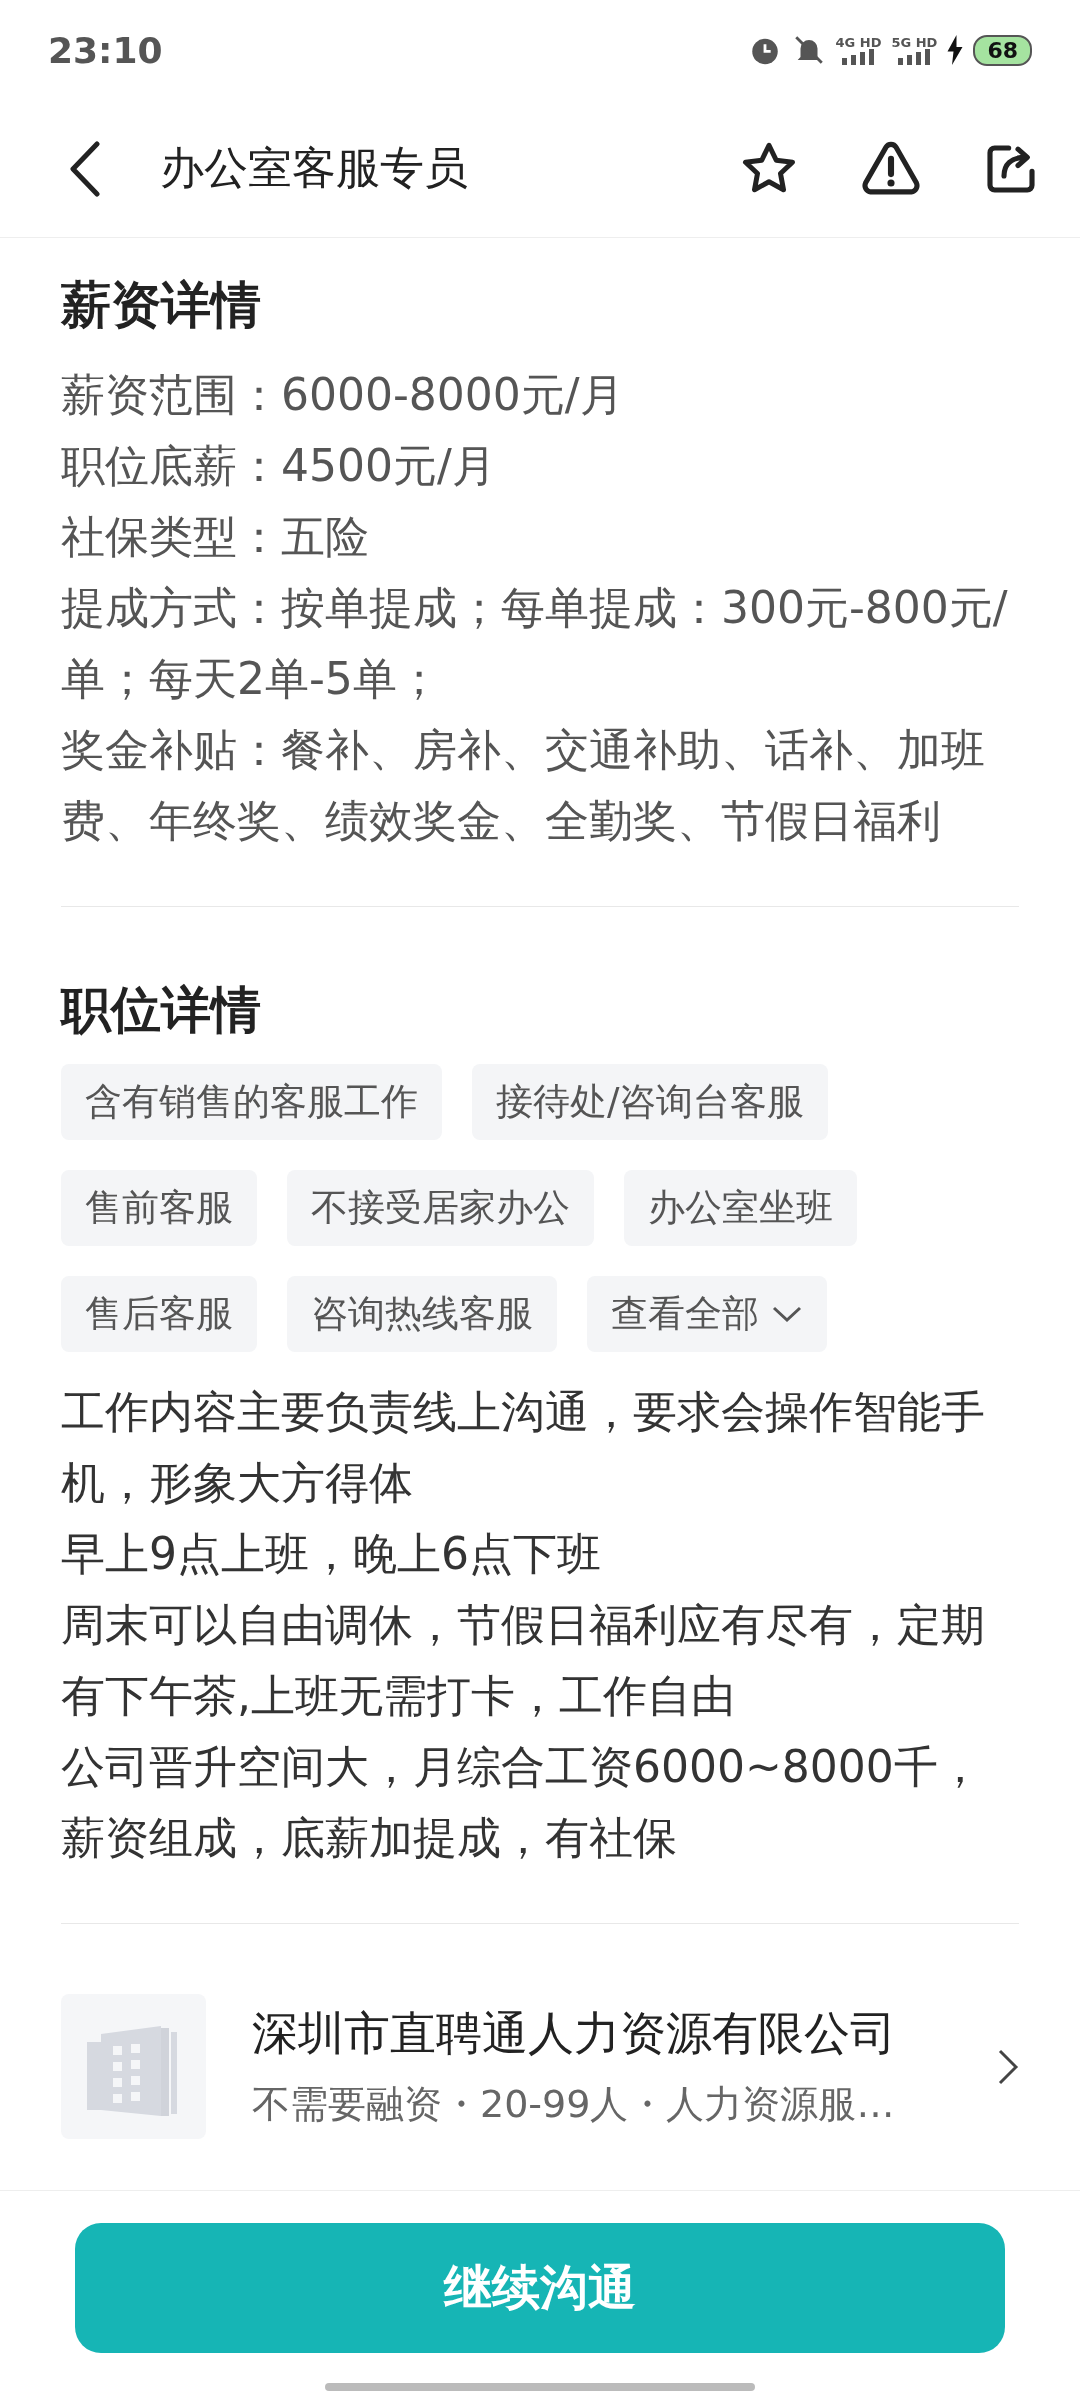 The image size is (1080, 2400). Describe the element at coordinates (858, 42) in the screenshot. I see `network-label: 4G HD` at that location.